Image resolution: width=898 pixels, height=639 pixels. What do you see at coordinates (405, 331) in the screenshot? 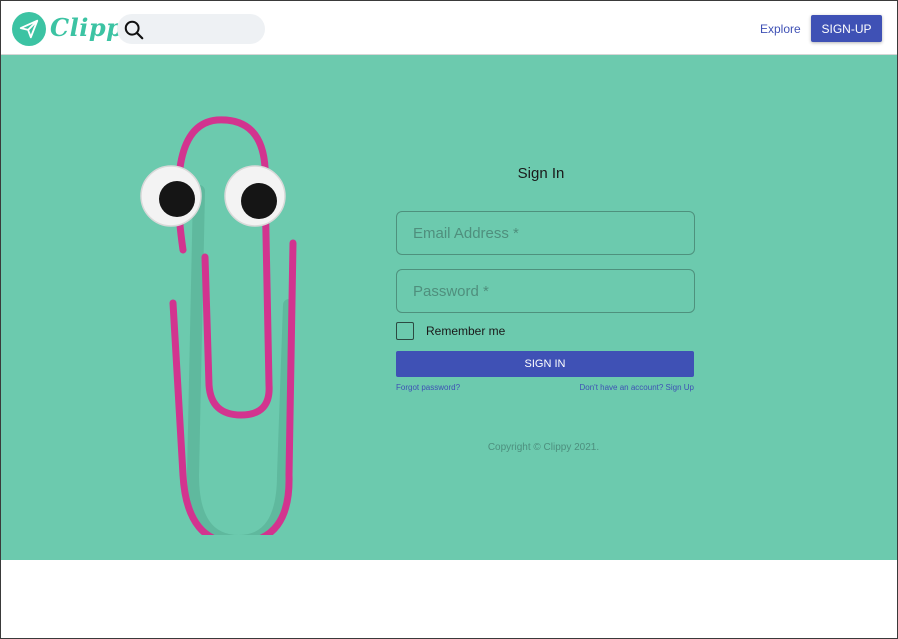
I see `remember-me-checkbox` at bounding box center [405, 331].